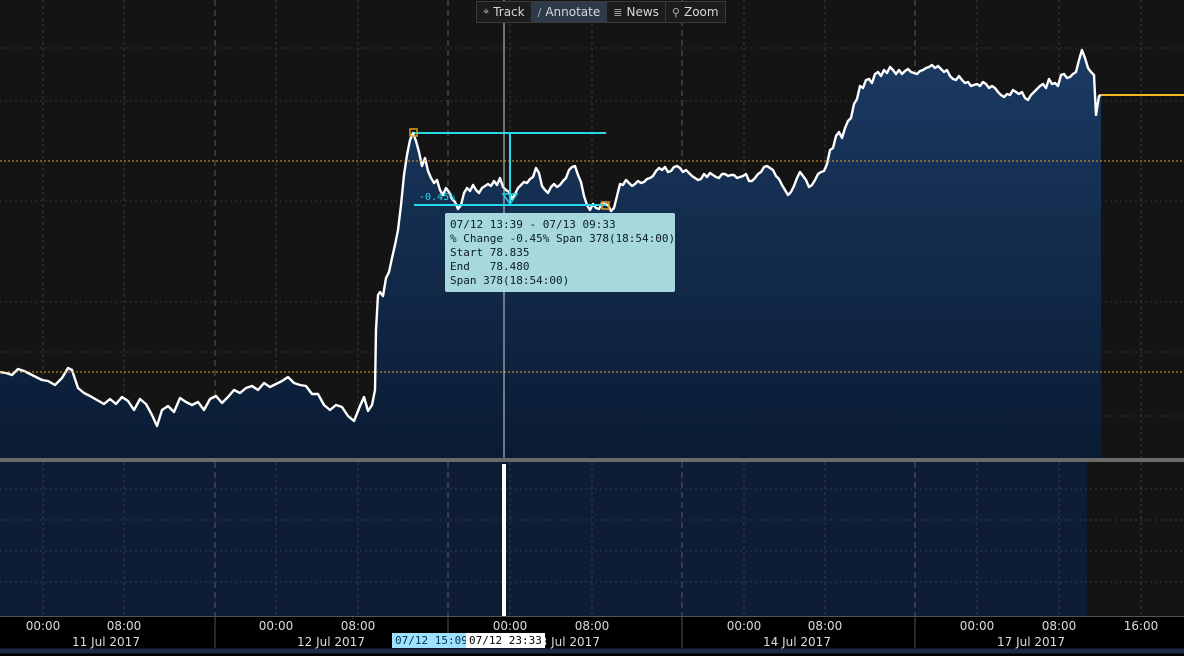 This screenshot has height=656, width=1184. Describe the element at coordinates (1031, 642) in the screenshot. I see `day-label: 17 Jul 2017` at that location.